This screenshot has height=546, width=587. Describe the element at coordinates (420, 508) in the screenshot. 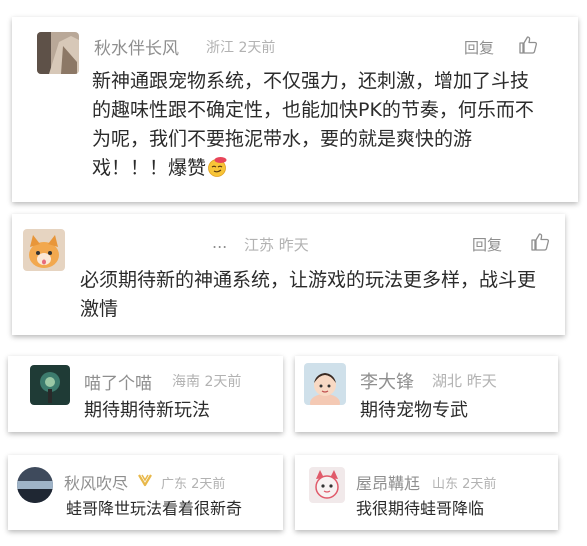

I see `comment-text: 我很期待蛙哥降临` at that location.